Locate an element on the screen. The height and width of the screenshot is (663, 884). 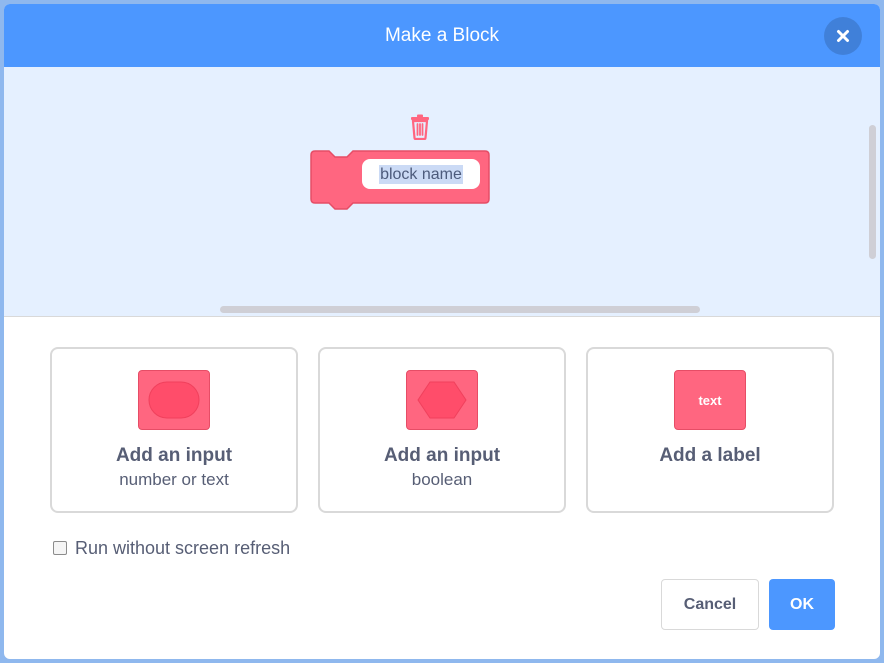
close-icon is located at coordinates (843, 36).